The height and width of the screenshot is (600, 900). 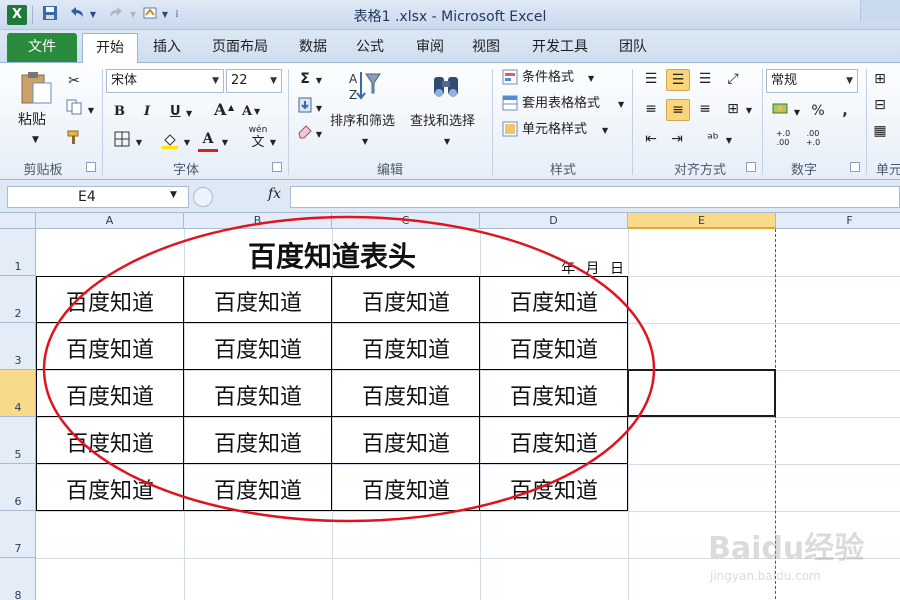 What do you see at coordinates (591, 79) in the screenshot?
I see `conditional-format-dropdown-icon: ▼` at bounding box center [591, 79].